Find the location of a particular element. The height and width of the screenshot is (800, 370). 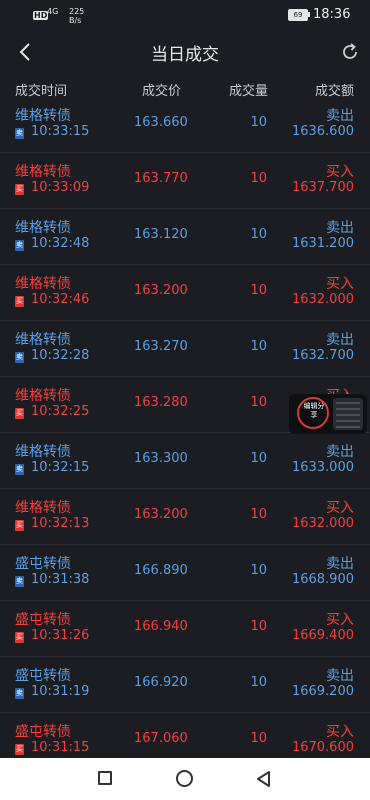

page-title: 当日成交 is located at coordinates (185, 55).